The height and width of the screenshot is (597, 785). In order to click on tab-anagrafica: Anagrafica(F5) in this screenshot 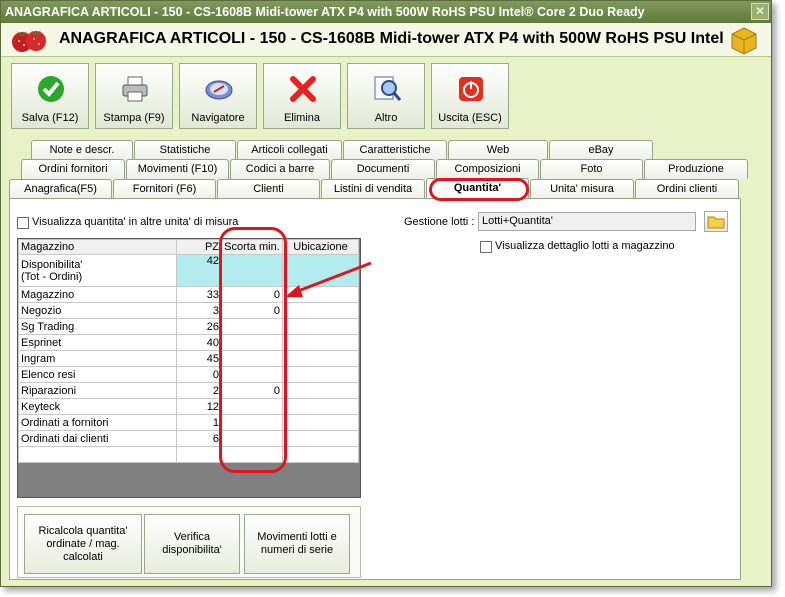, I will do `click(60, 189)`.